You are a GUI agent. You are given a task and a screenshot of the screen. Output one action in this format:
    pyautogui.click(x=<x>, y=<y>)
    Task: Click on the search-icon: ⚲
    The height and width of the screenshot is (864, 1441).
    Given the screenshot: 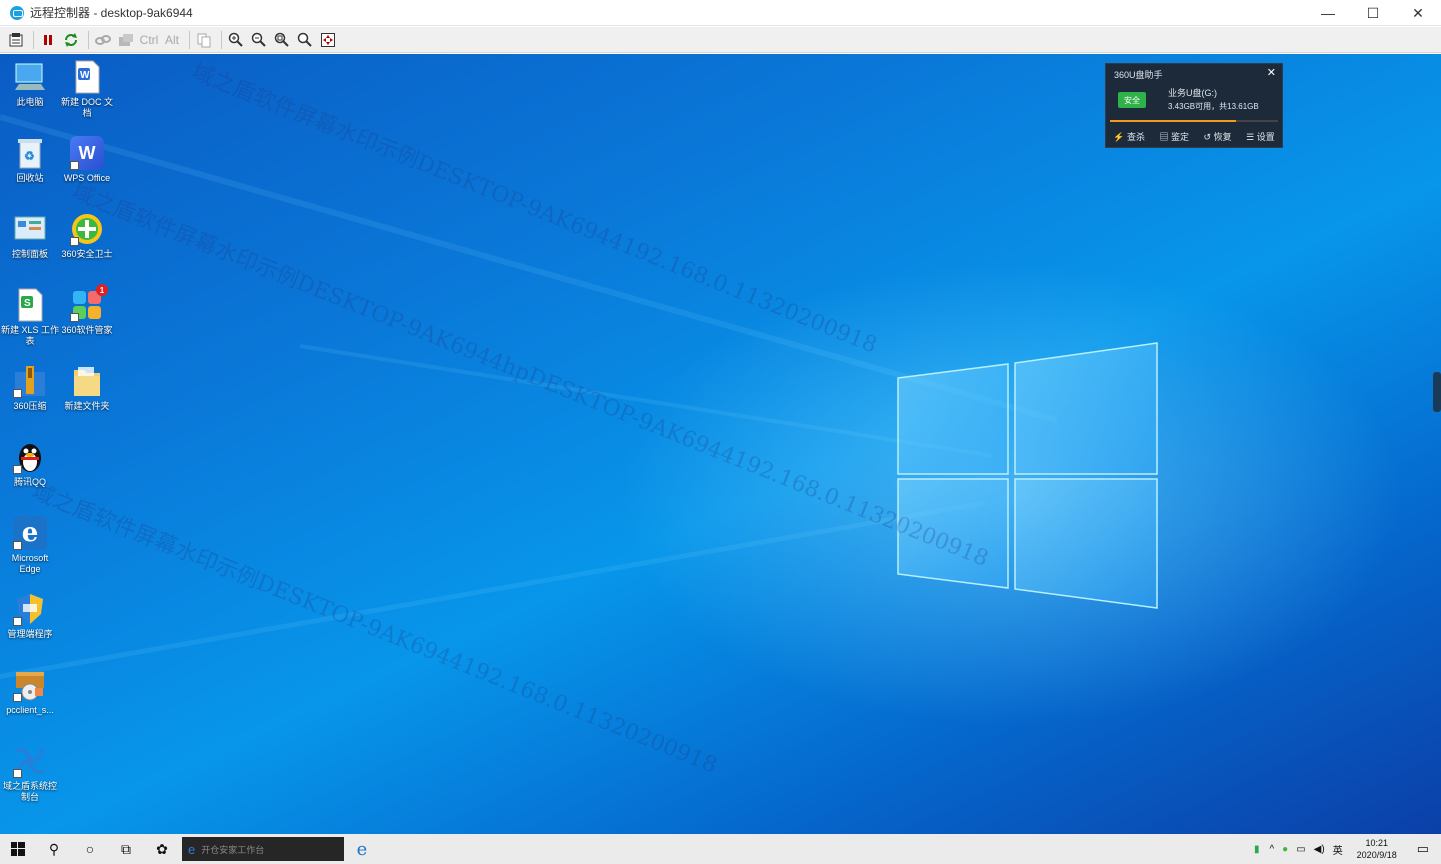 What is the action you would take?
    pyautogui.click(x=54, y=849)
    